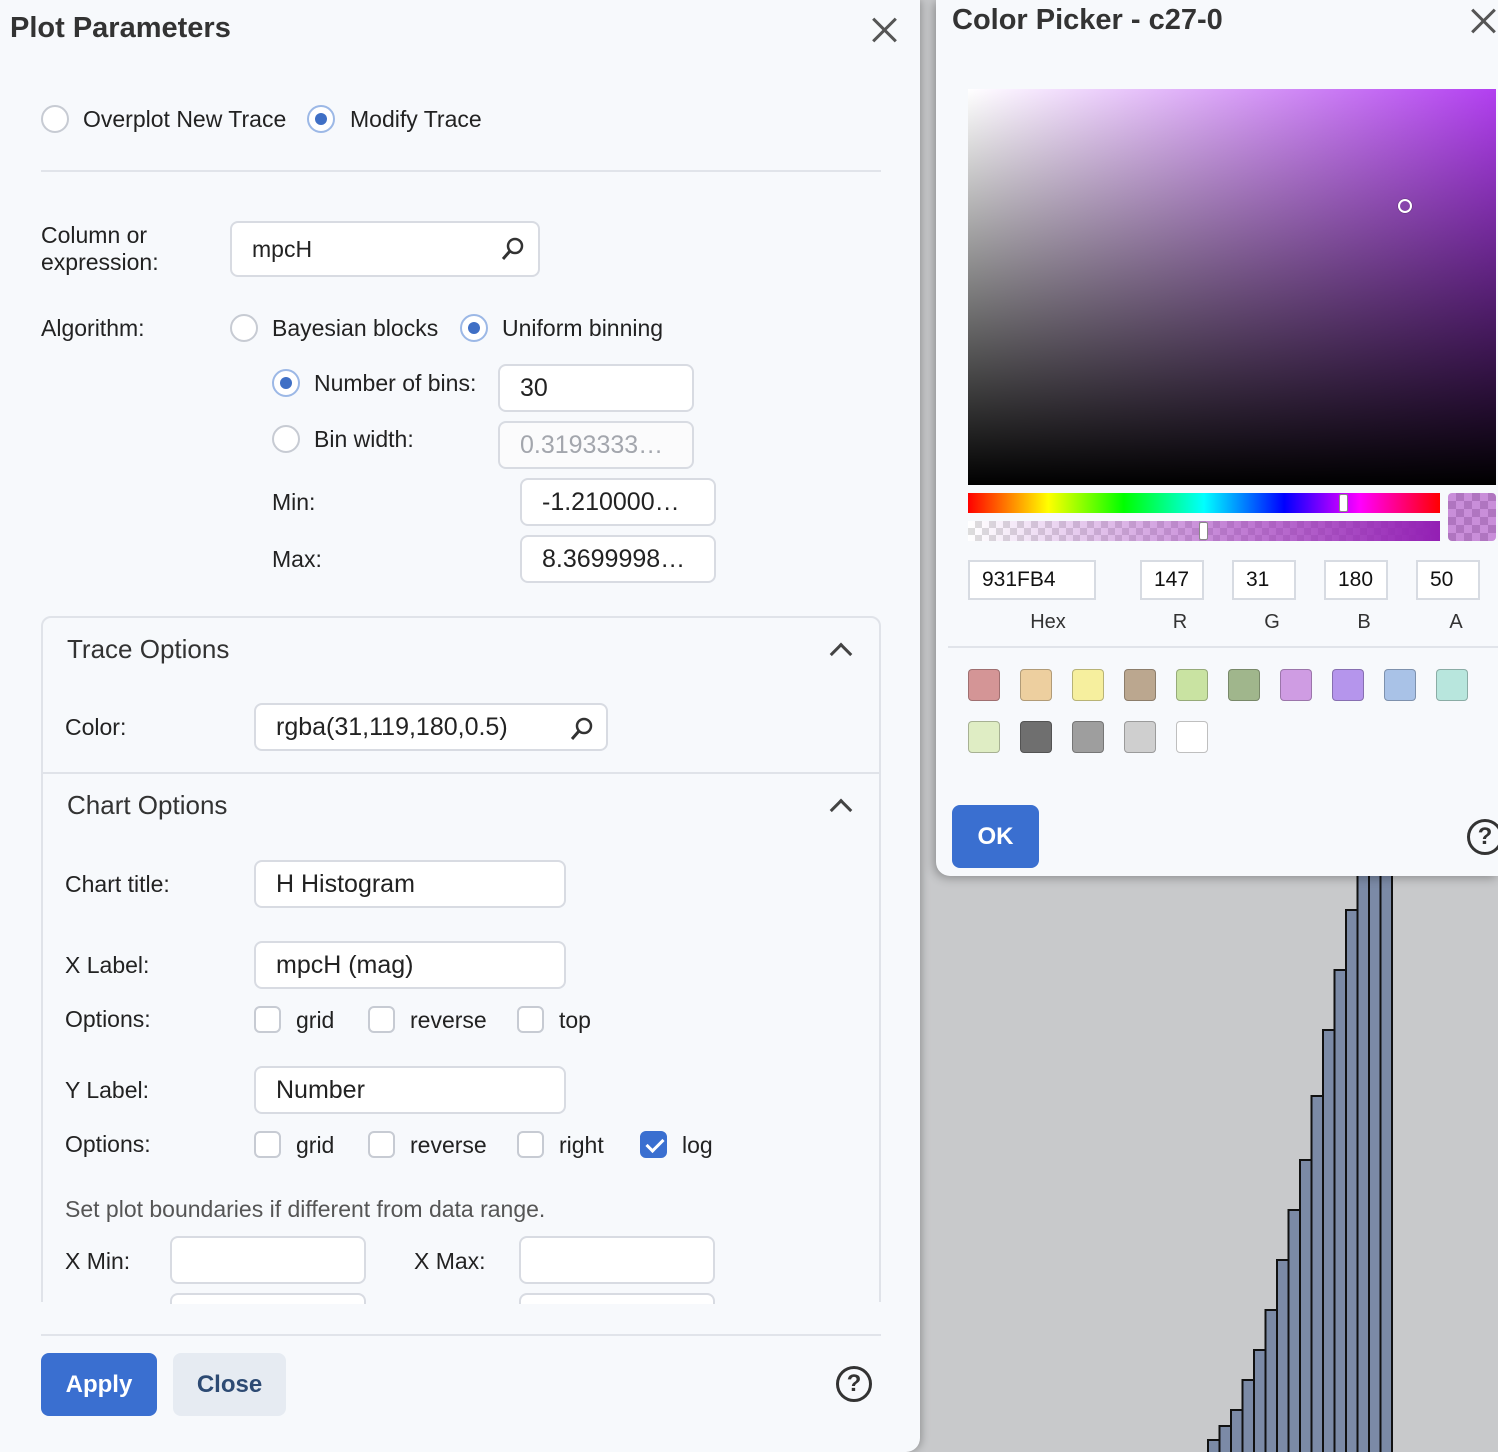  What do you see at coordinates (1032, 580) in the screenshot?
I see `hex-input: 931FB4` at bounding box center [1032, 580].